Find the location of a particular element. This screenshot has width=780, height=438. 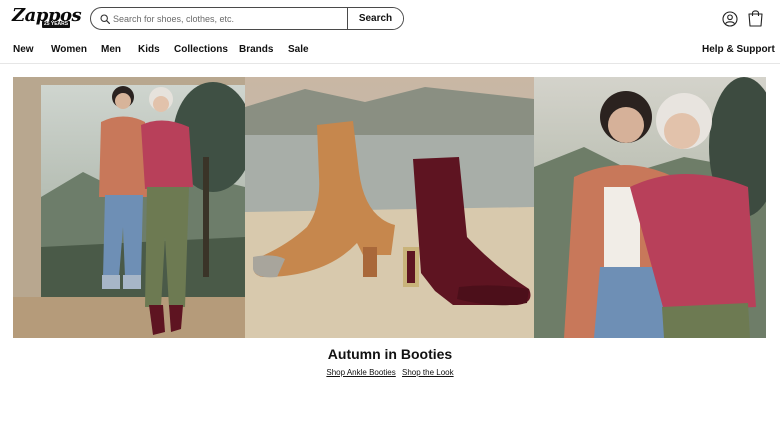

shopping-bag-icon is located at coordinates (755, 18).